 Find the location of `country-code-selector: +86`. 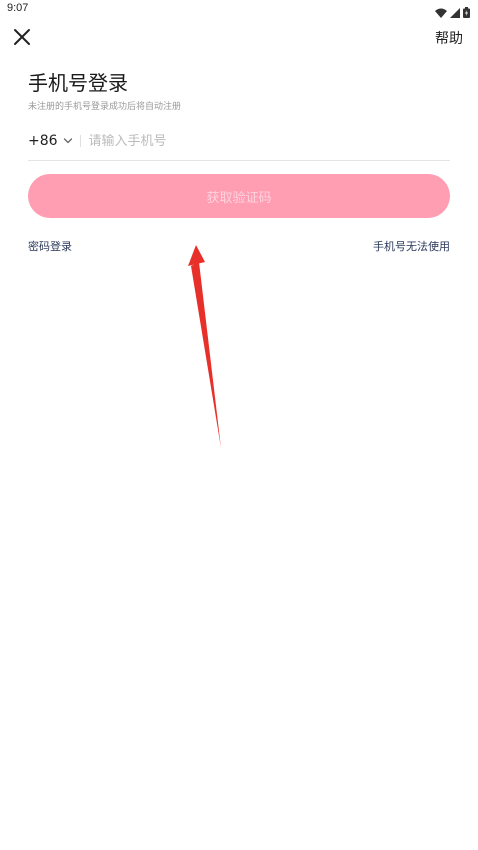

country-code-selector: +86 is located at coordinates (50, 141).